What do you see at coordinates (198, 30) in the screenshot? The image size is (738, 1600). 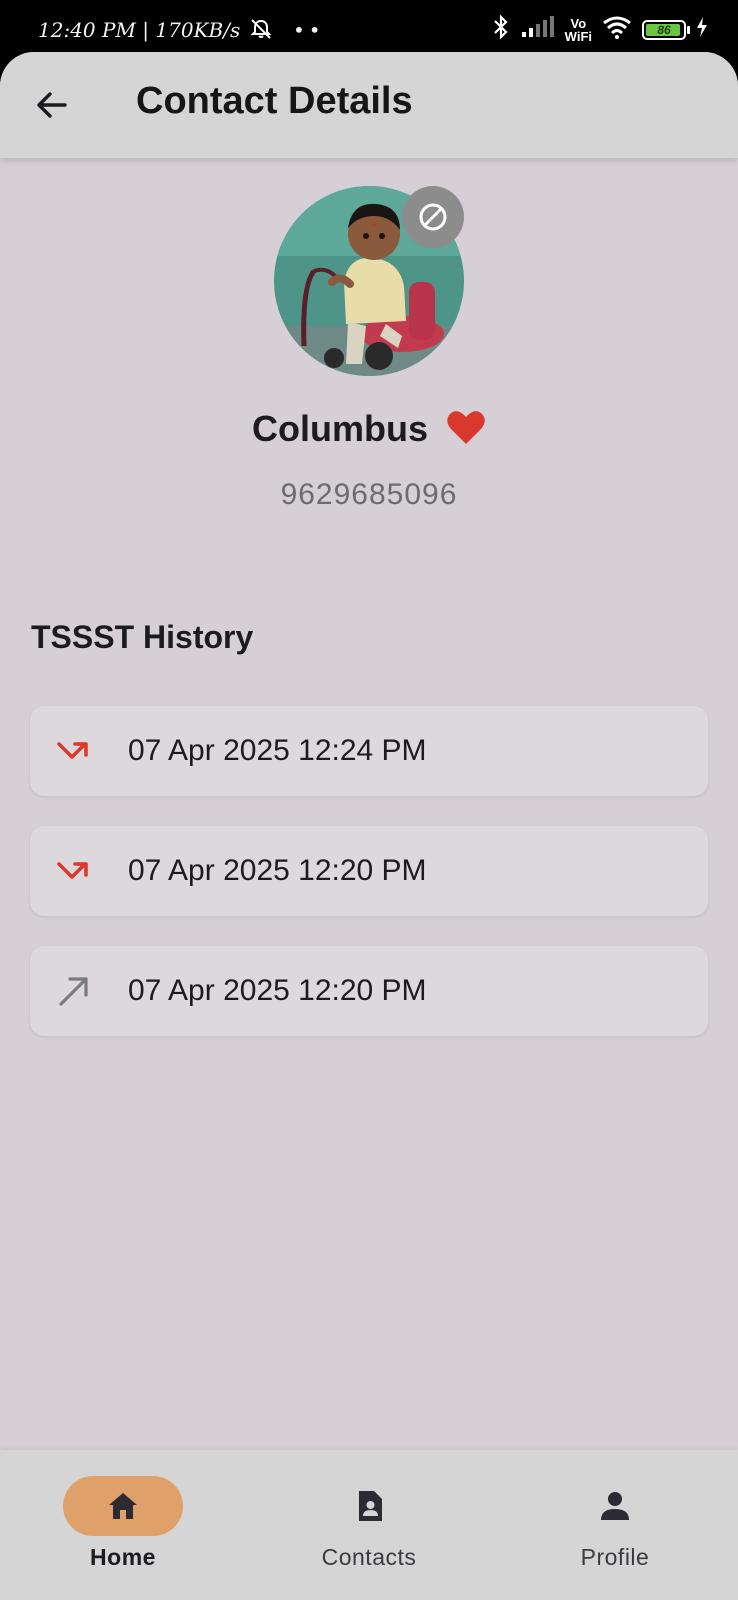 I see `network-speed: 170KB/s` at bounding box center [198, 30].